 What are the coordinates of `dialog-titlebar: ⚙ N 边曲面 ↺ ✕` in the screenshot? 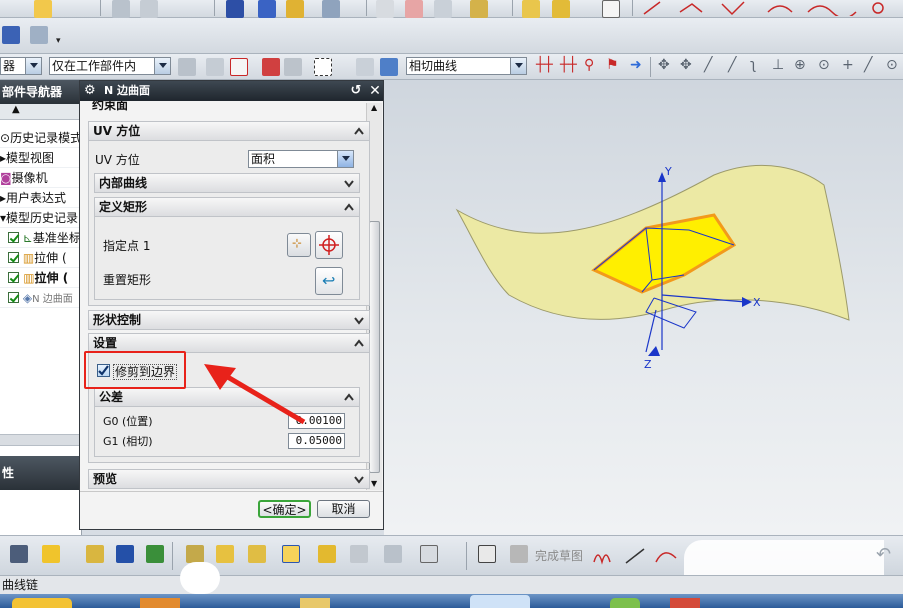 It's located at (231, 91).